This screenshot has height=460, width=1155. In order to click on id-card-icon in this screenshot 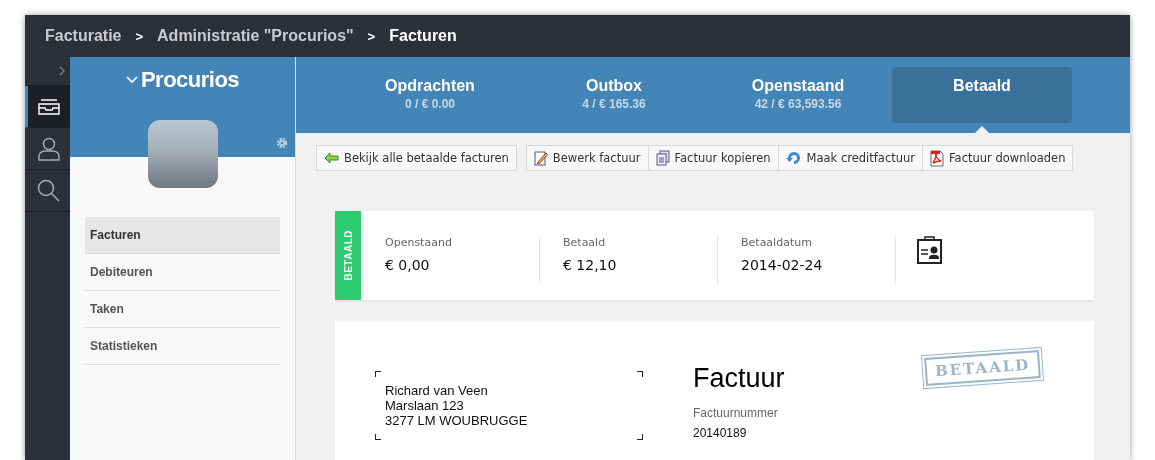, I will do `click(929, 250)`.